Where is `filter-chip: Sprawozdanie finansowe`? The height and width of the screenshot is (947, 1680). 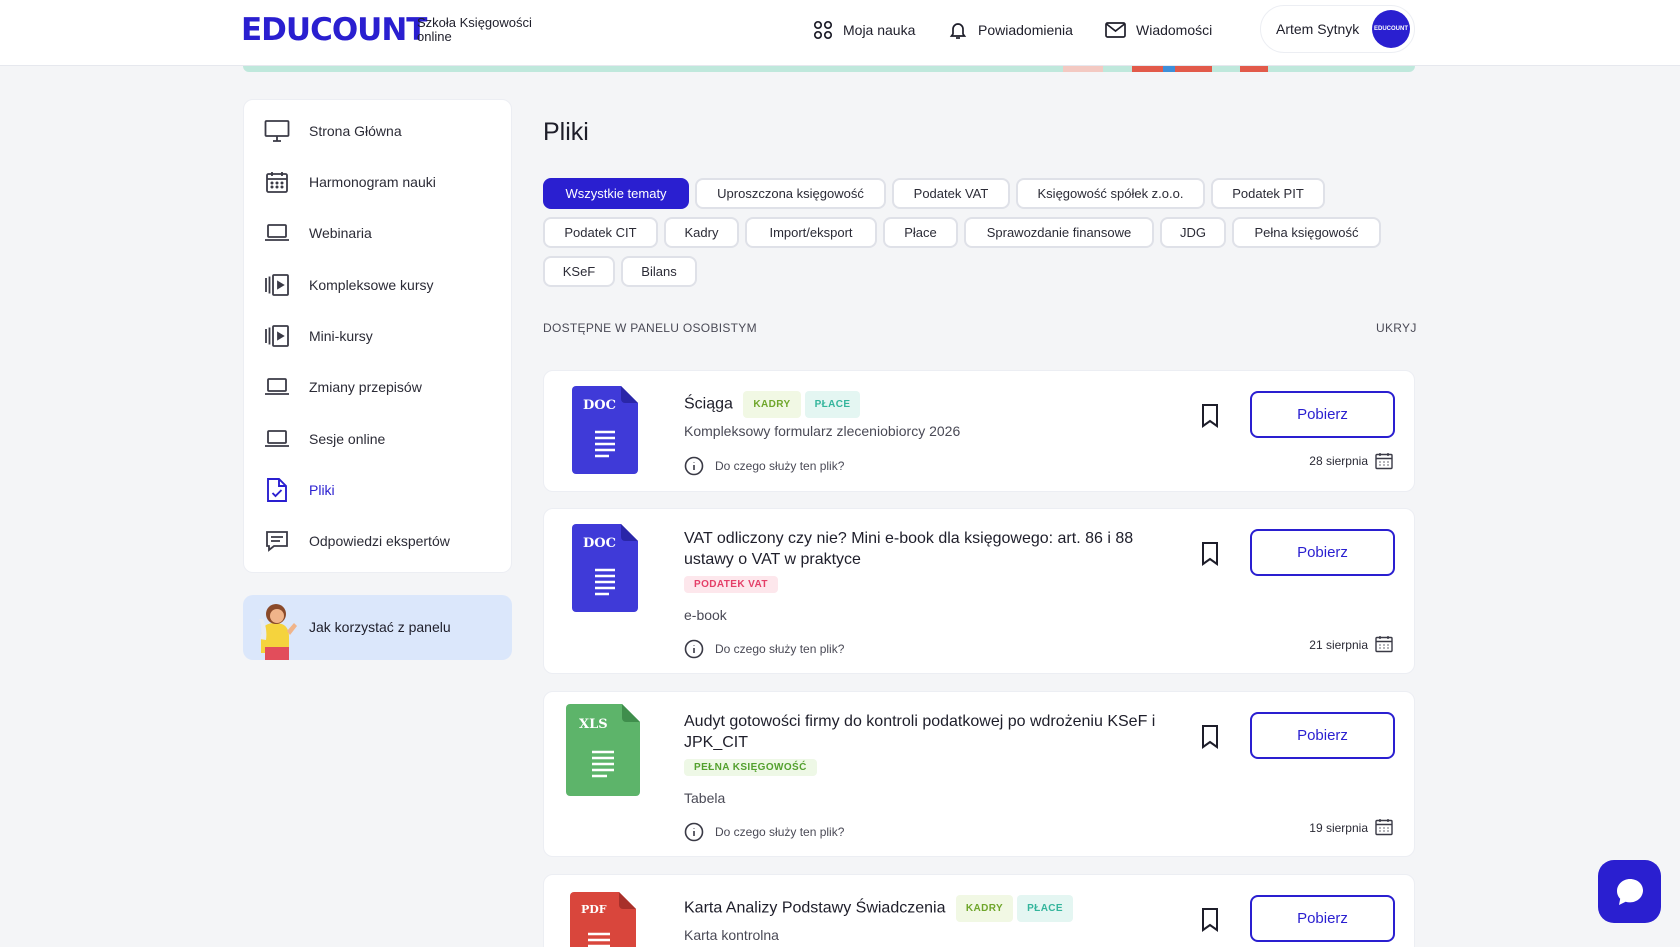 filter-chip: Sprawozdanie finansowe is located at coordinates (1059, 232).